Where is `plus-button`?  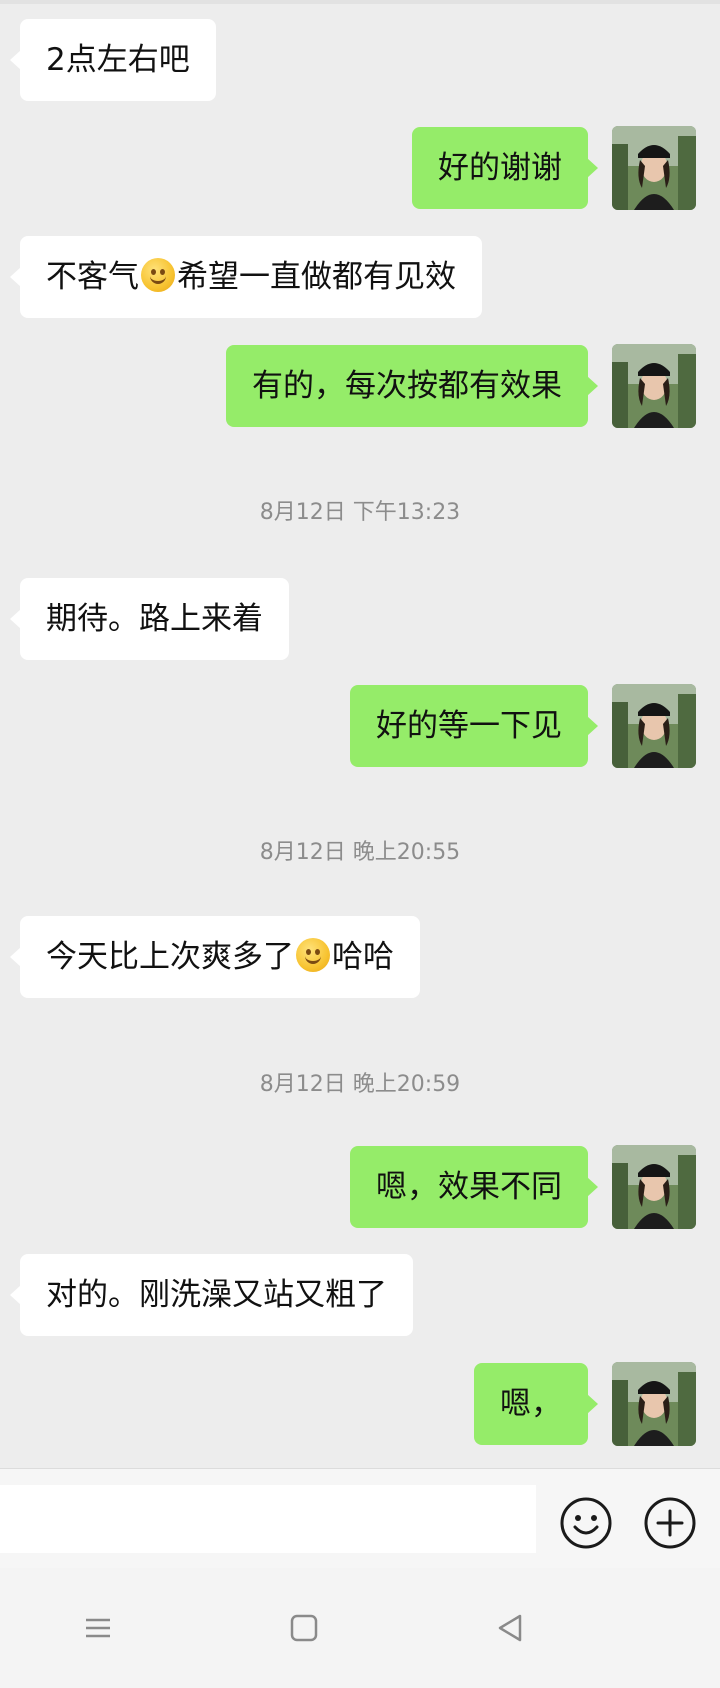 plus-button is located at coordinates (670, 1523).